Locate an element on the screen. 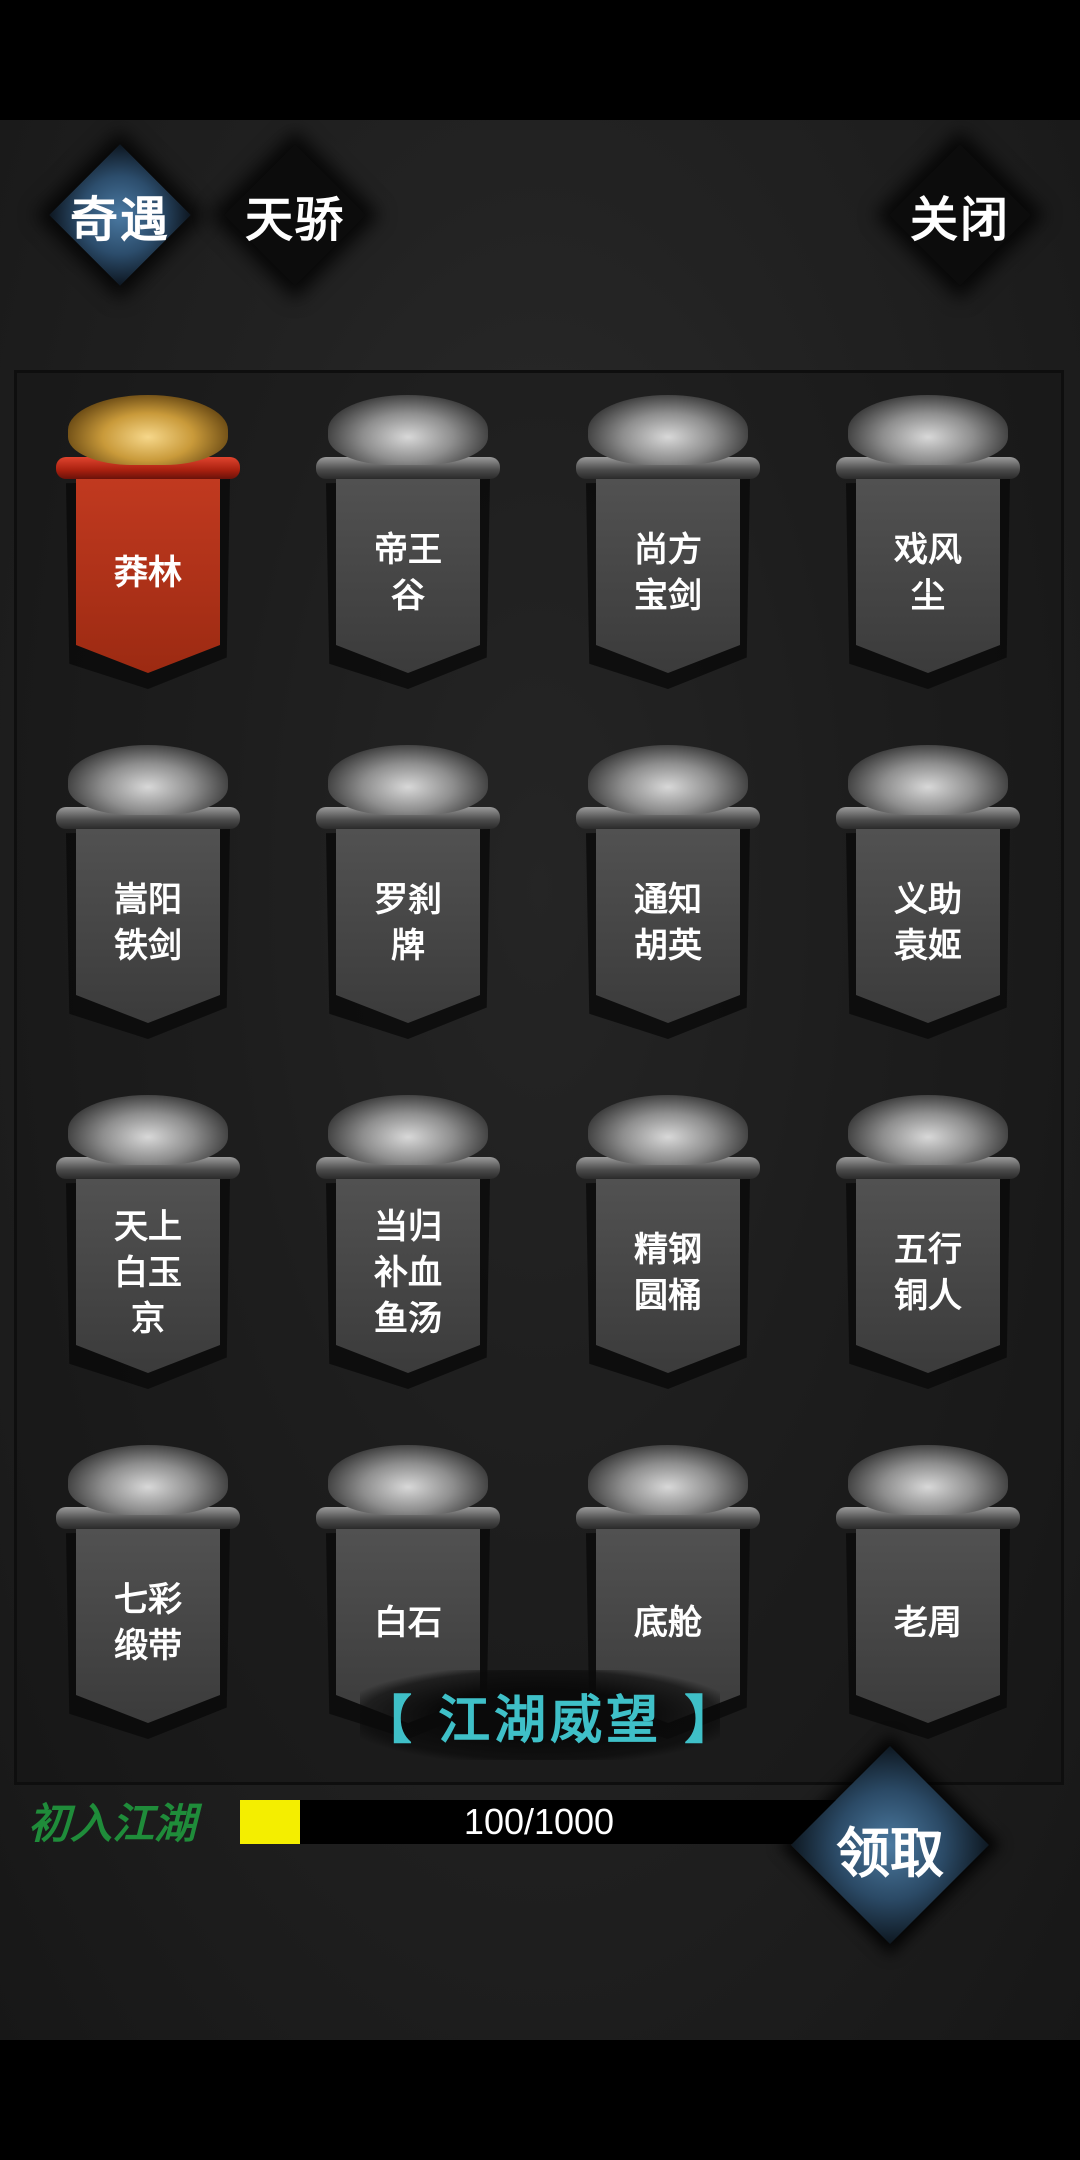 Image resolution: width=1080 pixels, height=2160 pixels. encounter-banner: 义助袁姬 is located at coordinates (928, 895).